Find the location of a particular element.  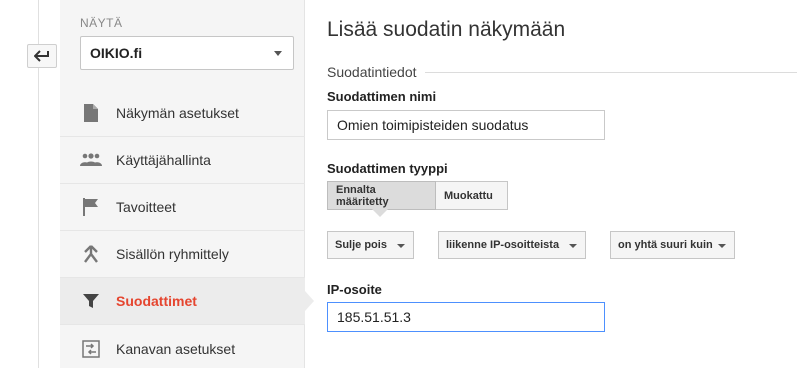

filter-name-label: Suodattimen nimi is located at coordinates (382, 96).